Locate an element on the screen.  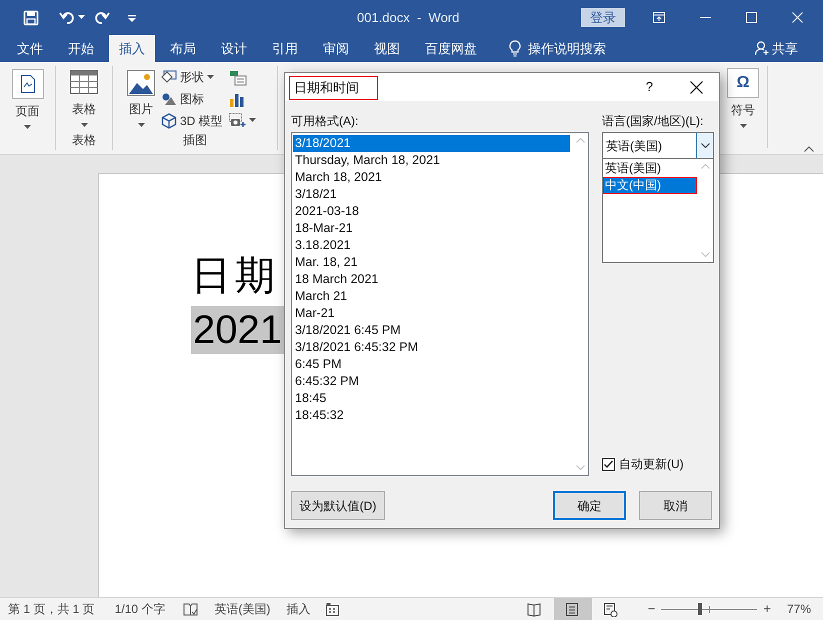
globe-page-icon is located at coordinates (610, 609).